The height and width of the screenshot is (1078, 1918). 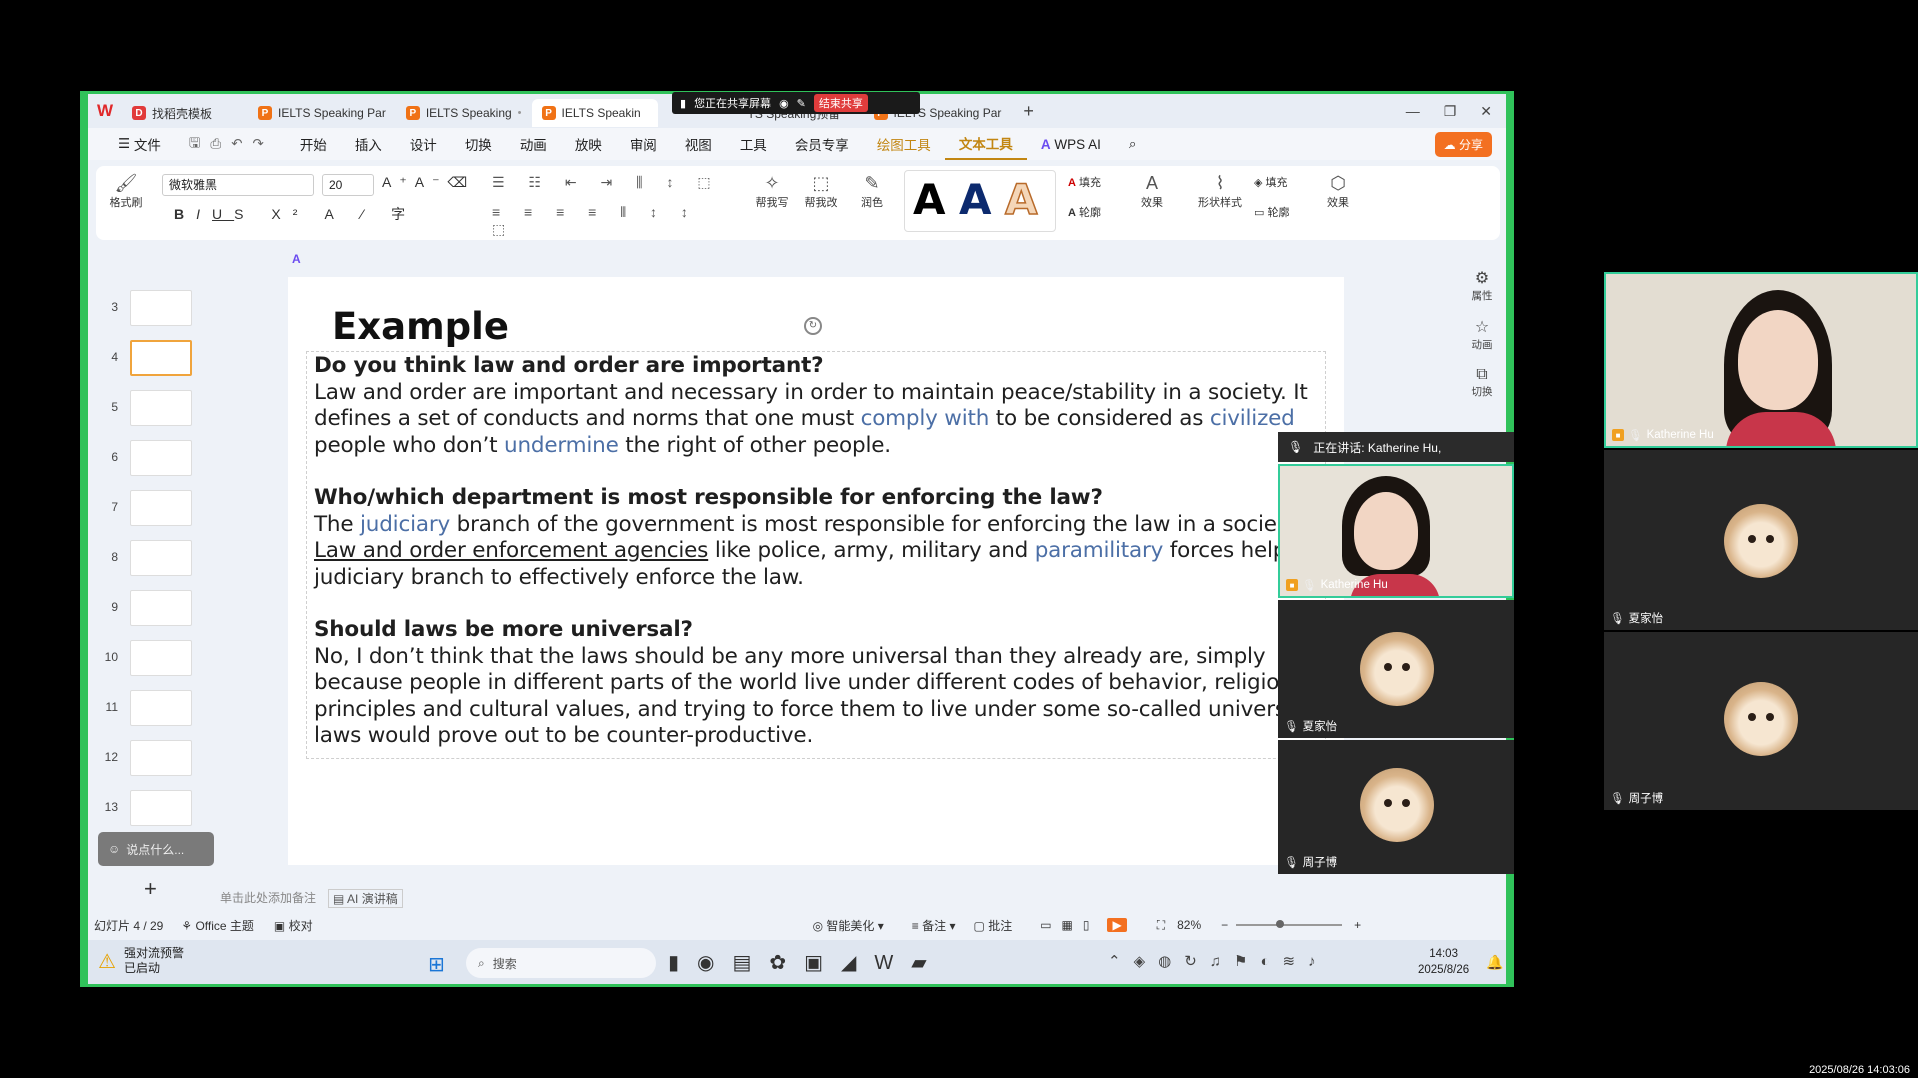 What do you see at coordinates (1133, 144) in the screenshot?
I see `search-icon: ⌕` at bounding box center [1133, 144].